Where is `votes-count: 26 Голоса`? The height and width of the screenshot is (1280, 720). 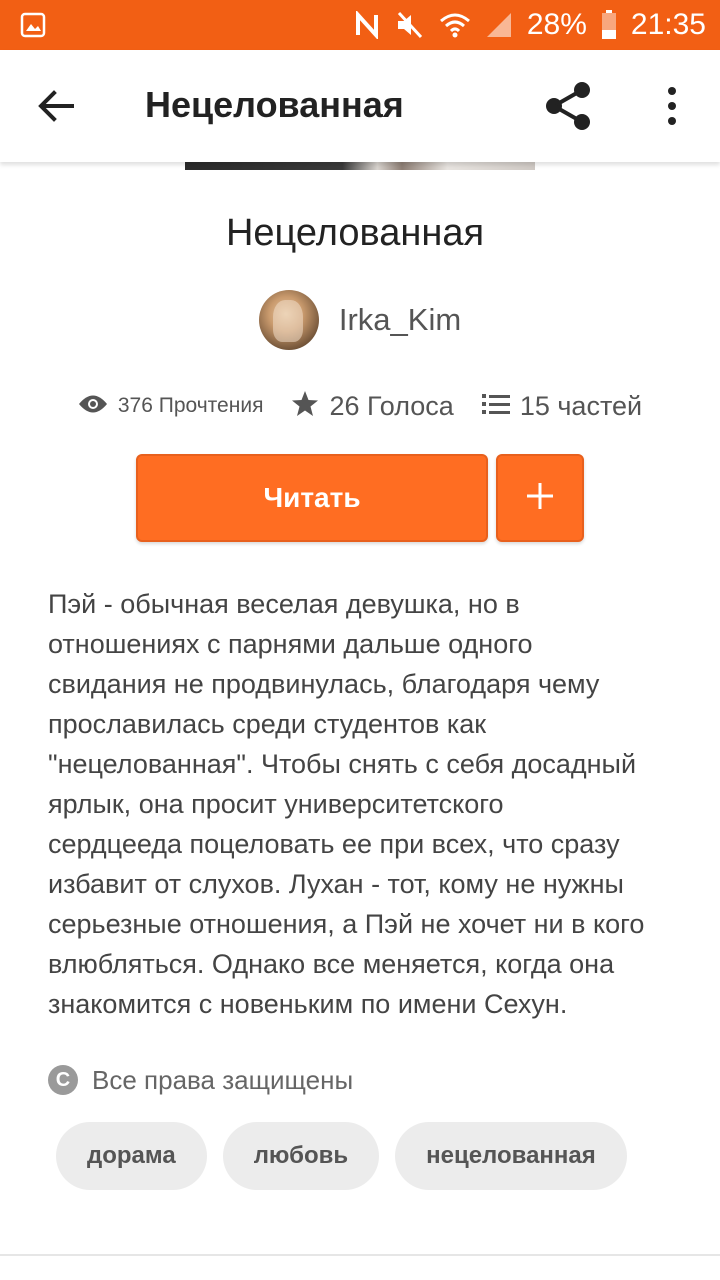 votes-count: 26 Голоса is located at coordinates (391, 405).